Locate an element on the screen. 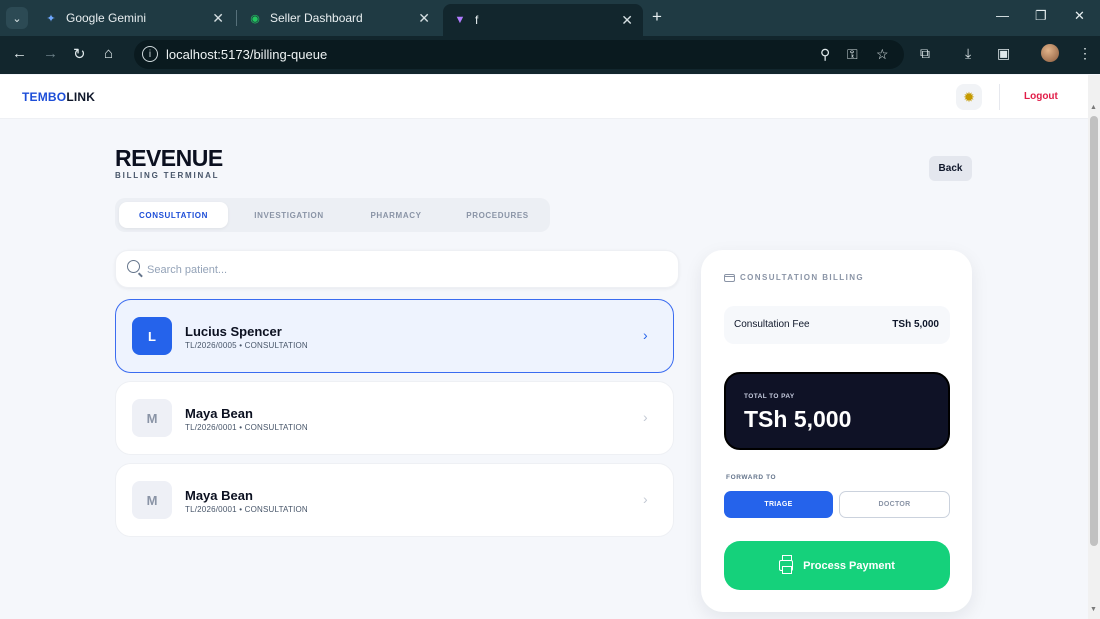 Image resolution: width=1100 pixels, height=619 pixels. forward-arrow-icon: → is located at coordinates (50, 53).